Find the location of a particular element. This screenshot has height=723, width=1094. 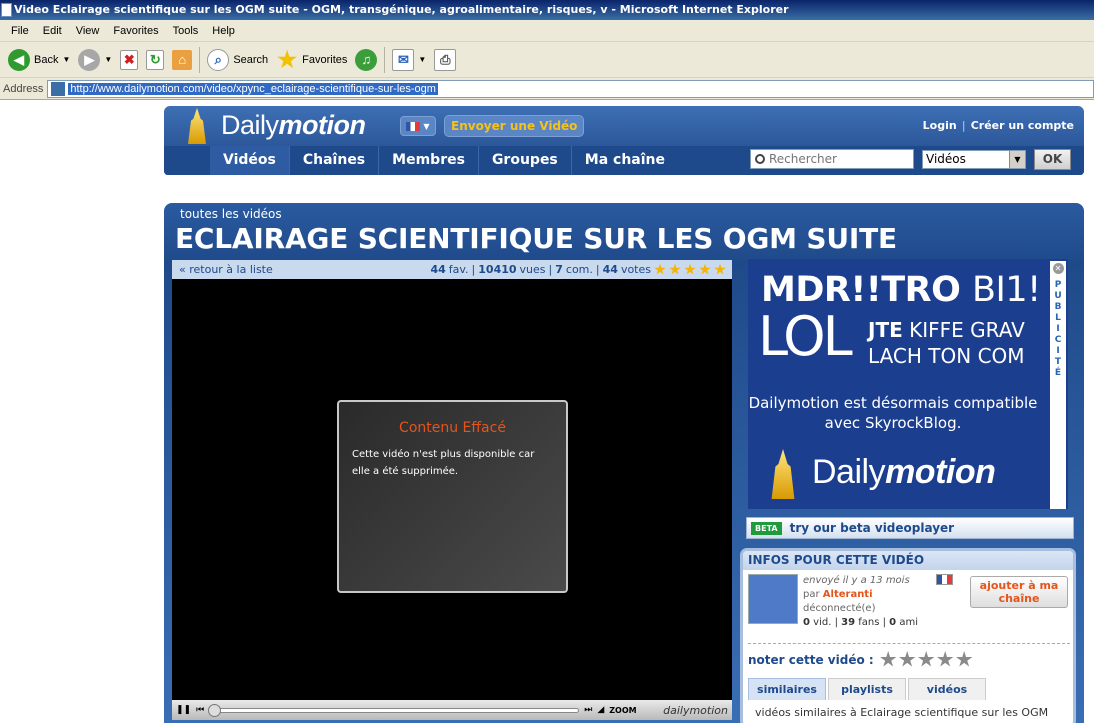

account-links: Login | Créer un compte is located at coordinates (998, 125).